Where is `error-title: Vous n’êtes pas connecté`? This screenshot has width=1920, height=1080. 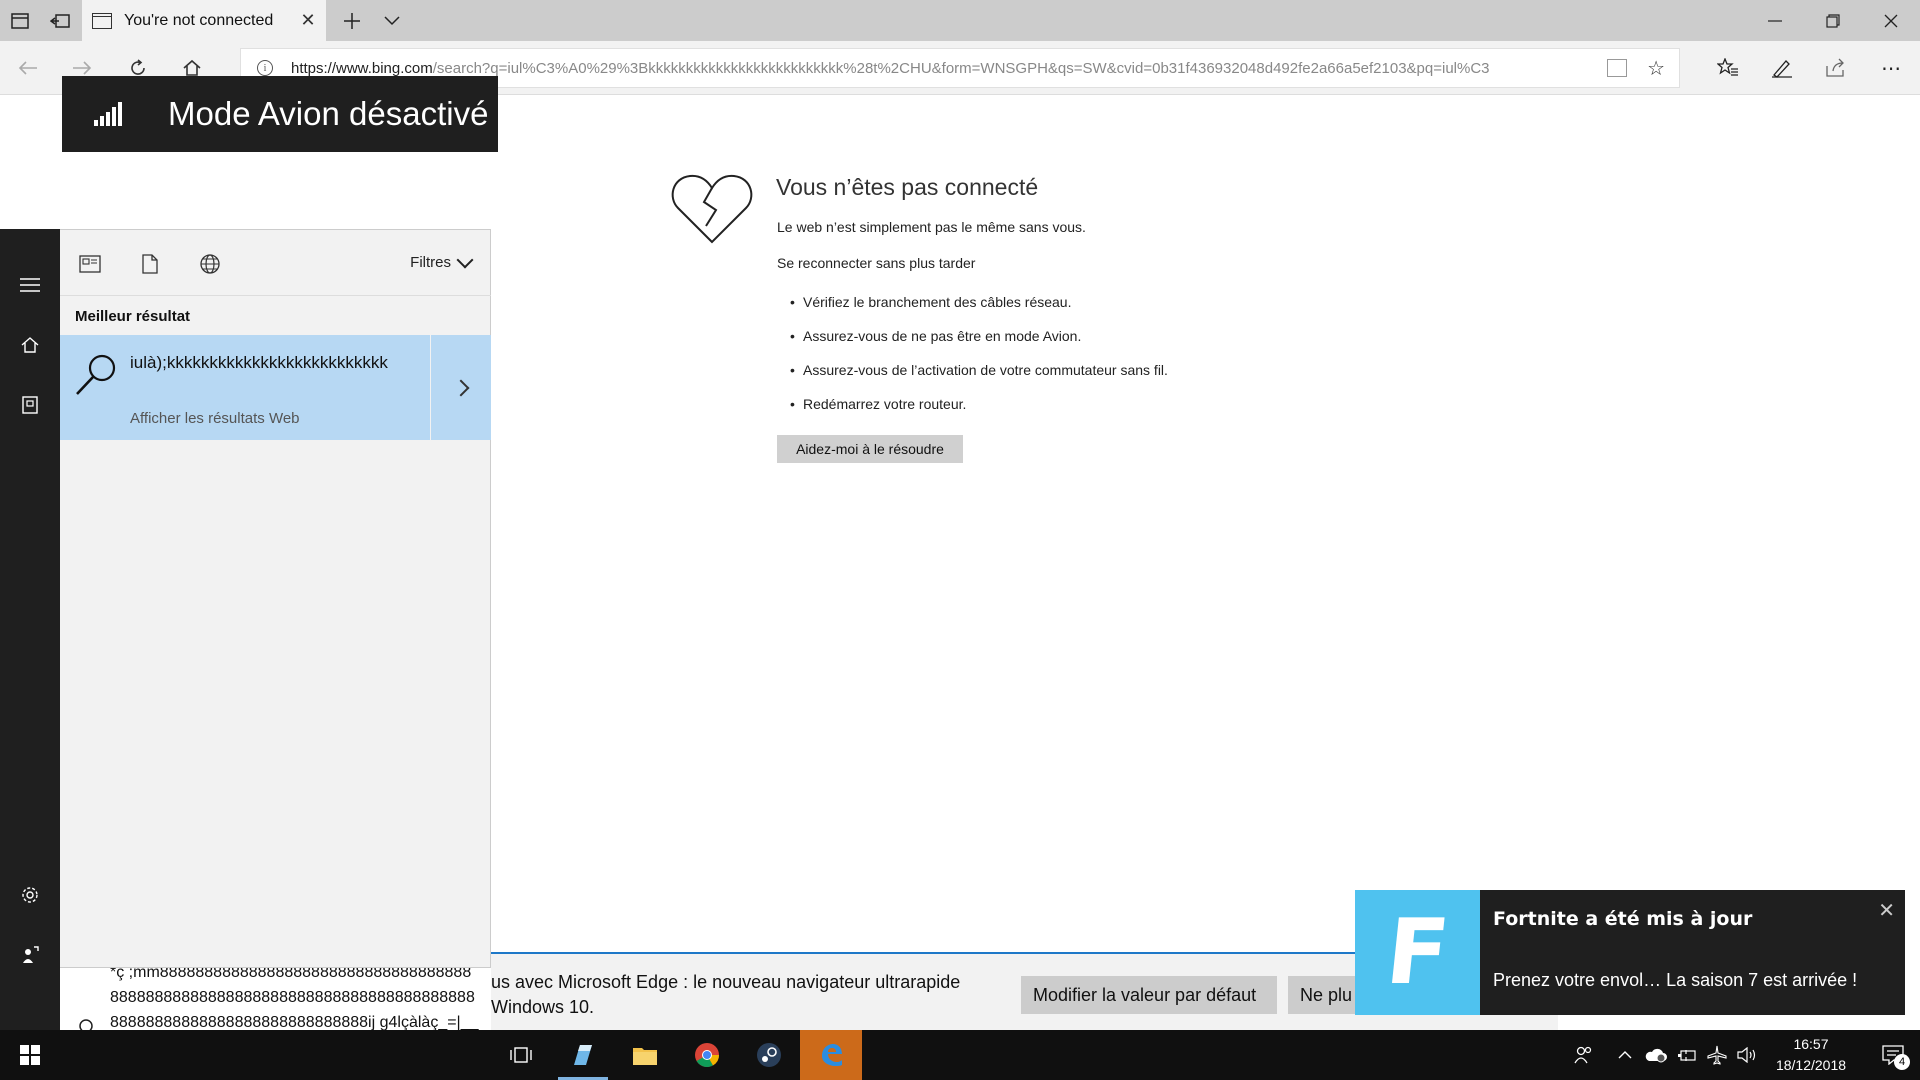
error-title: Vous n’êtes pas connecté is located at coordinates (907, 187).